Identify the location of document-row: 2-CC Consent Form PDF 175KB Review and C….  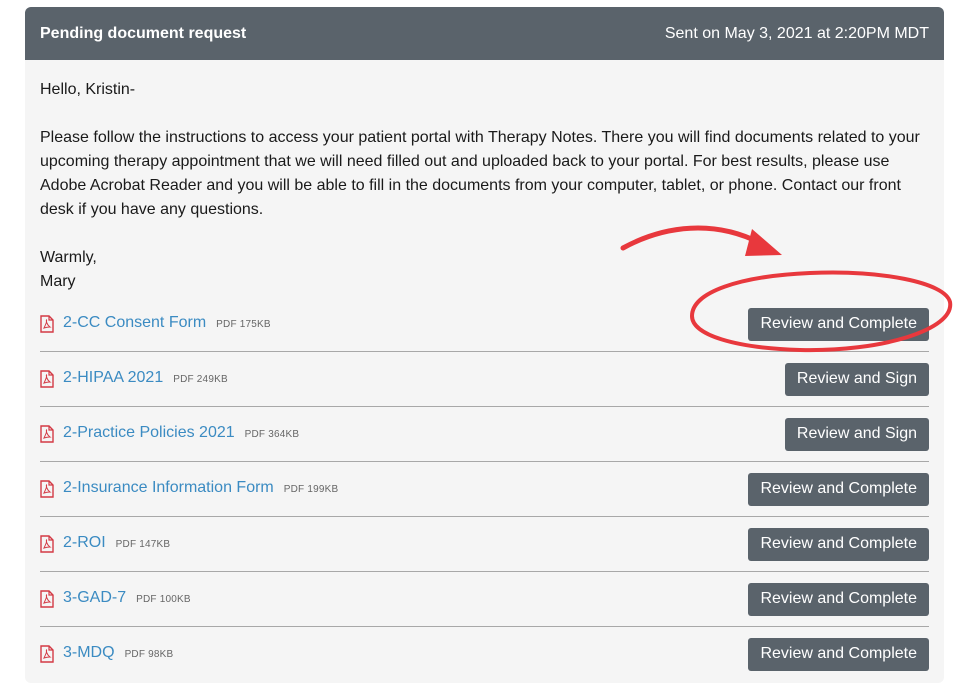
(484, 324).